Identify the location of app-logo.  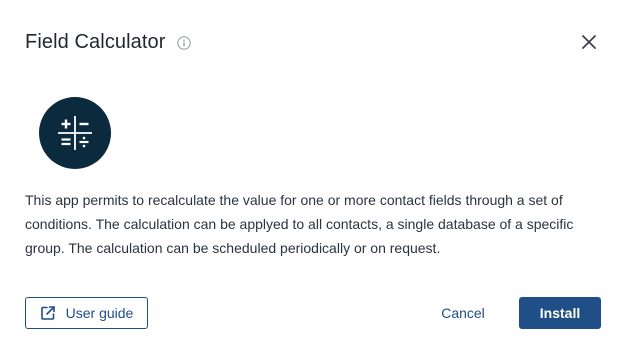
(75, 133).